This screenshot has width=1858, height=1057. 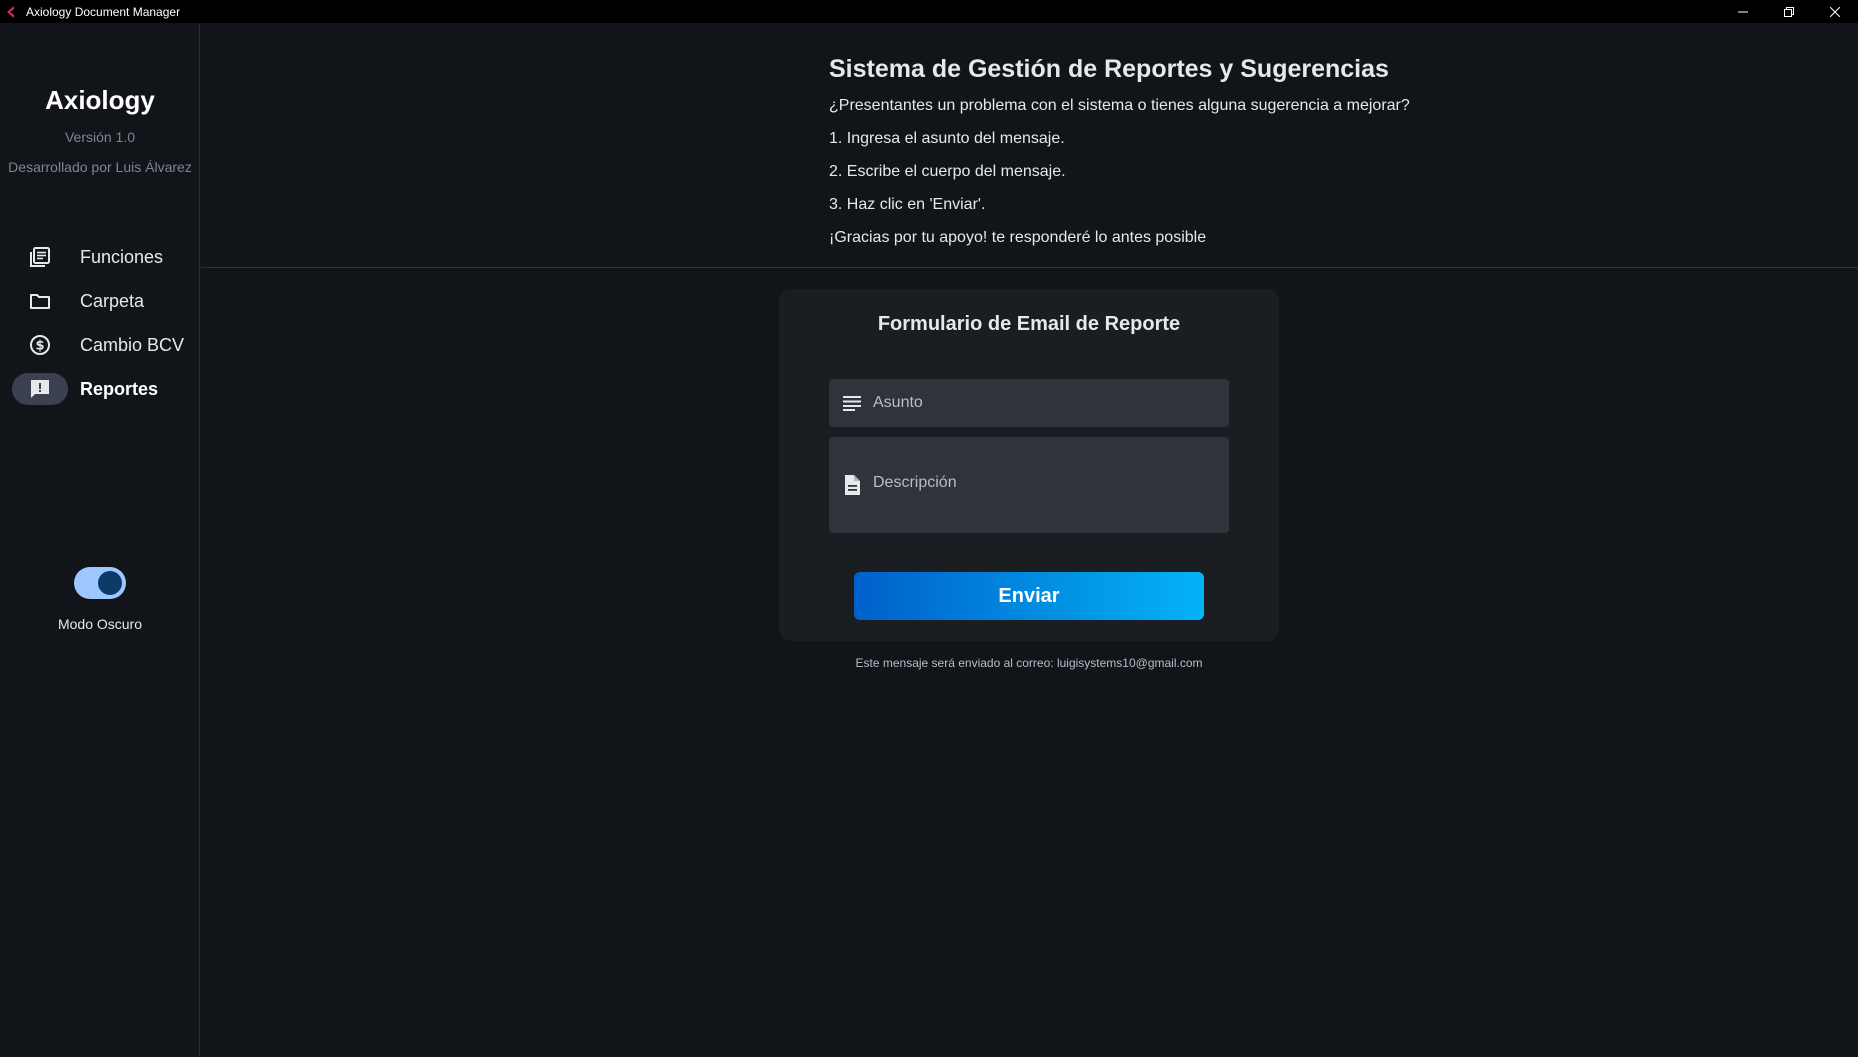 I want to click on instruction-step-2: 2. Escribe el cuerpo del mensaje., so click(x=947, y=171).